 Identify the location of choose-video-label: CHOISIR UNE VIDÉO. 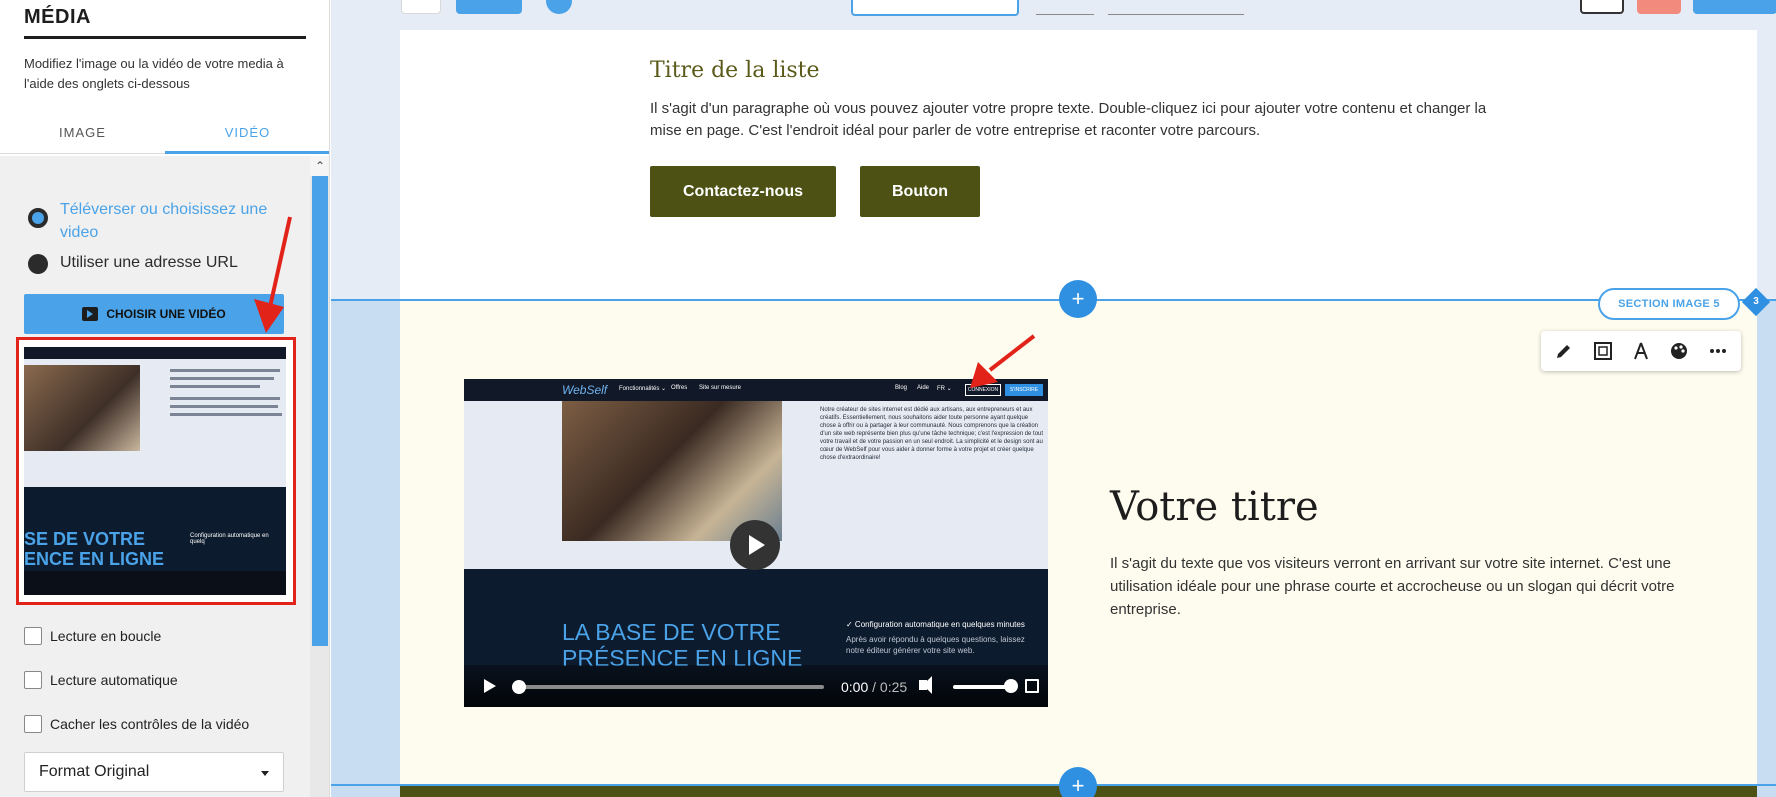
(166, 314).